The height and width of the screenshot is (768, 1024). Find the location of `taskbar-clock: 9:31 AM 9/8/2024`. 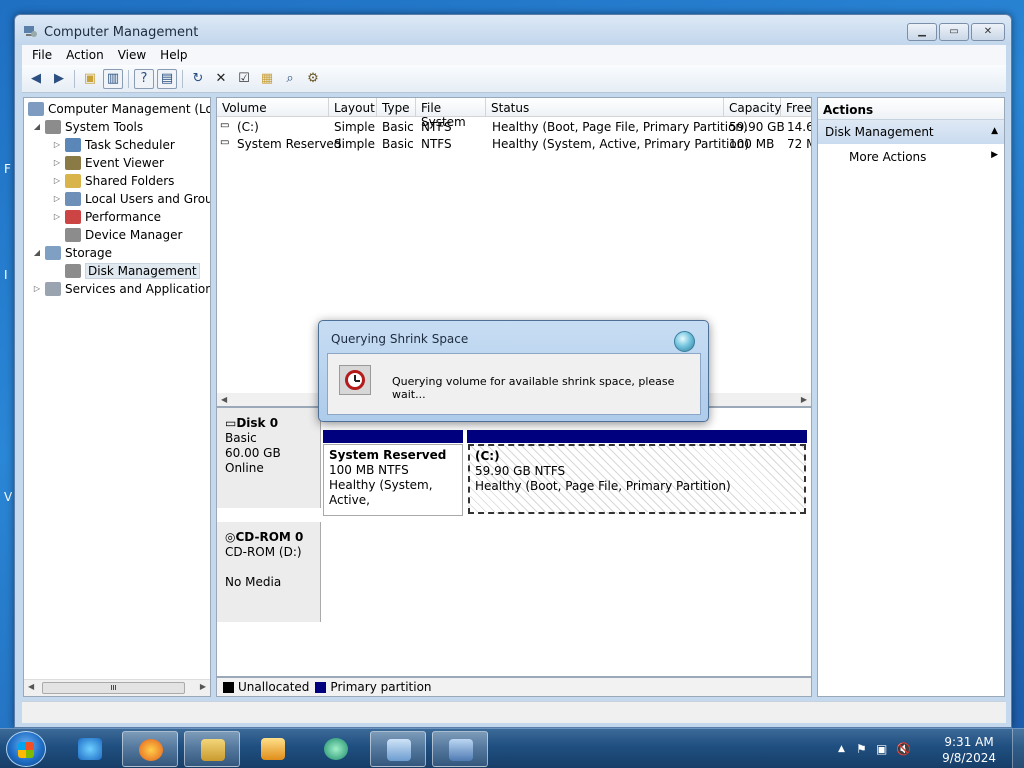

taskbar-clock: 9:31 AM 9/8/2024 is located at coordinates (969, 750).